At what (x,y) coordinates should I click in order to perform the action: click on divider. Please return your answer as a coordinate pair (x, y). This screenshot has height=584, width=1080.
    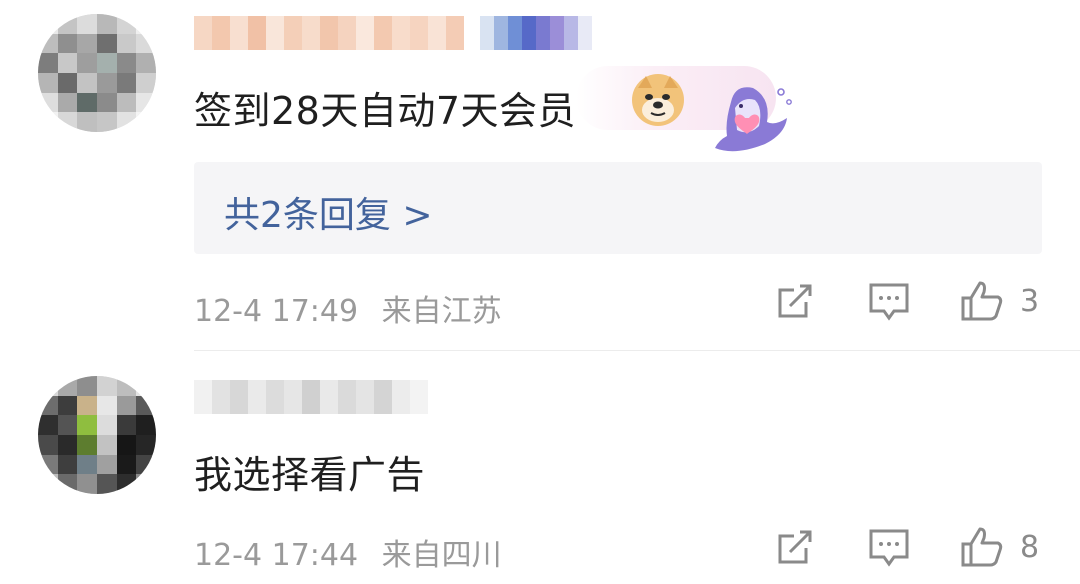
    Looking at the image, I should click on (637, 350).